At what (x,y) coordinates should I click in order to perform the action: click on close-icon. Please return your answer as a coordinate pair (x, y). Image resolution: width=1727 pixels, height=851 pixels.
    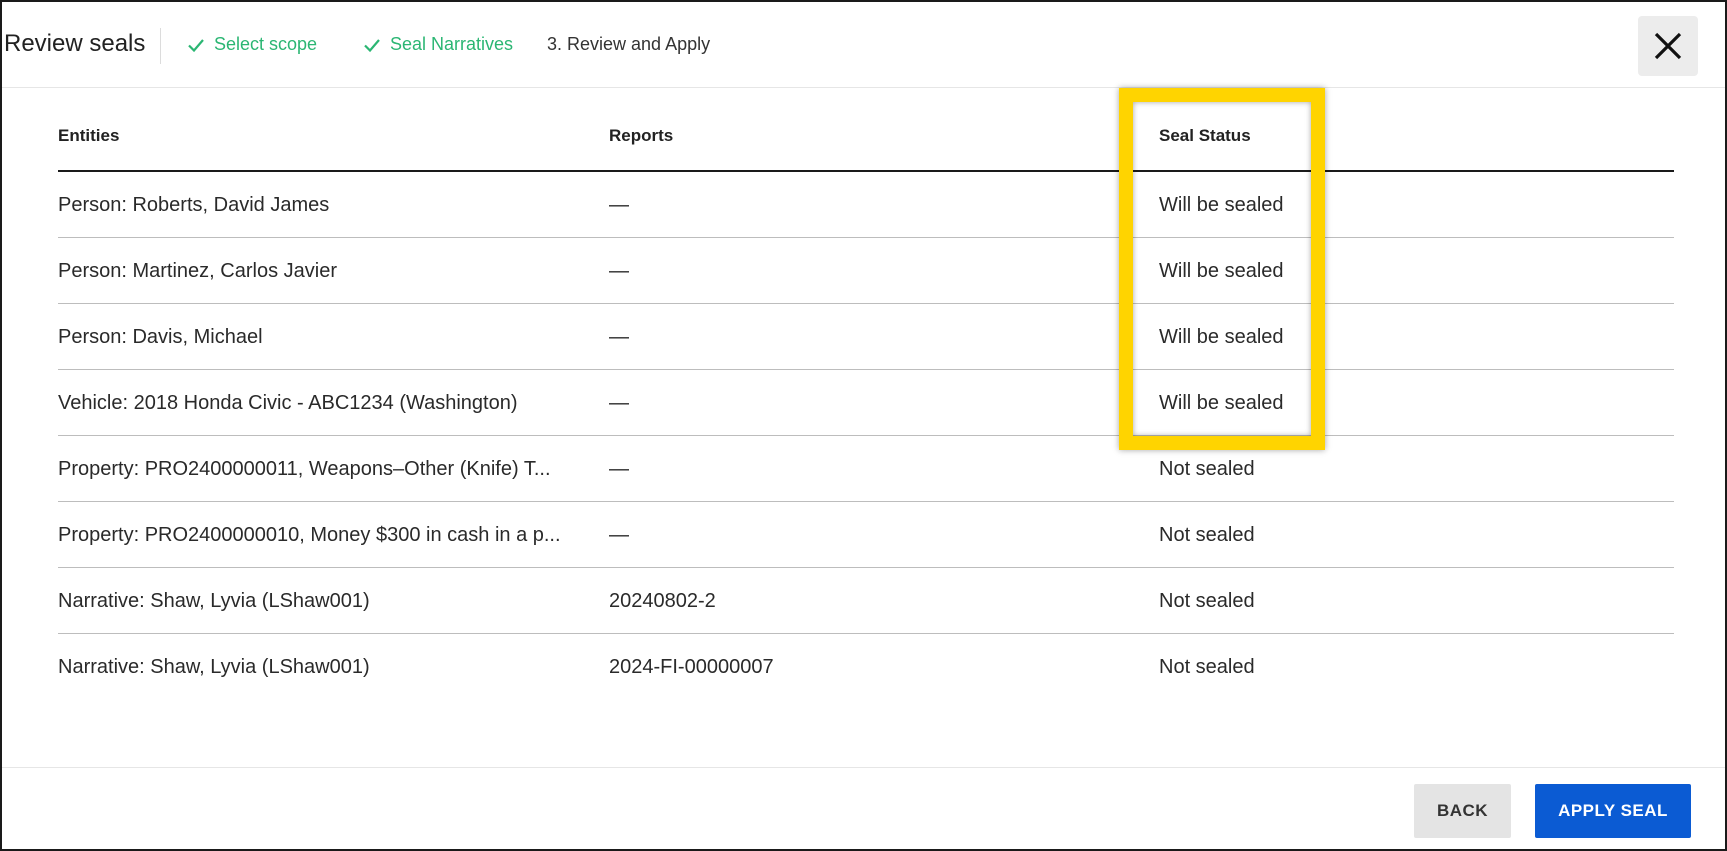
    Looking at the image, I should click on (1668, 46).